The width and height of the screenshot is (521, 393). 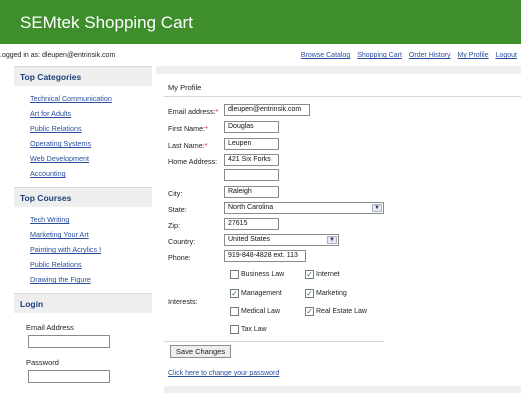 What do you see at coordinates (473, 55) in the screenshot?
I see `nav-my-profile: My Profile` at bounding box center [473, 55].